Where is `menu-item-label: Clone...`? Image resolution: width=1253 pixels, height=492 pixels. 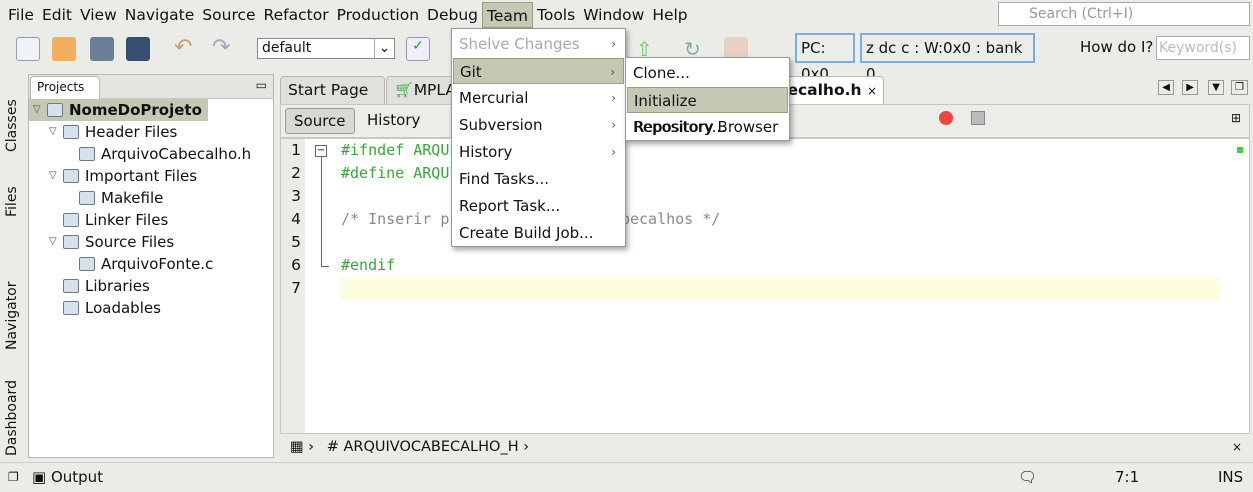
menu-item-label: Clone... is located at coordinates (661, 73).